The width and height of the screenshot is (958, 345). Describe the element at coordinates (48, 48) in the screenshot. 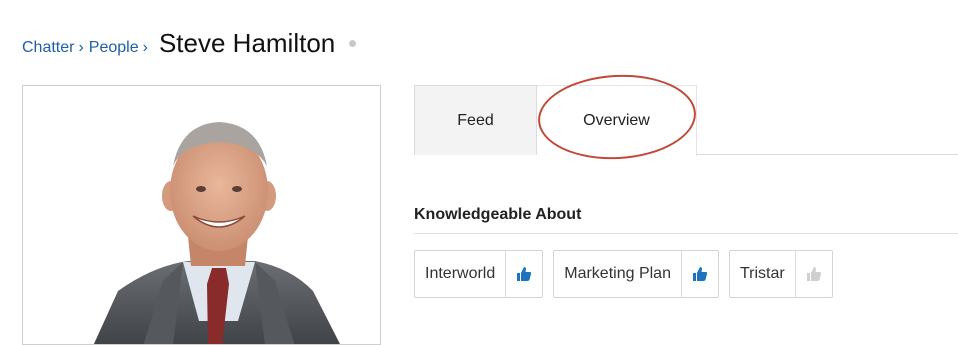

I see `breadcrumb-chatter-link: Chatter` at that location.